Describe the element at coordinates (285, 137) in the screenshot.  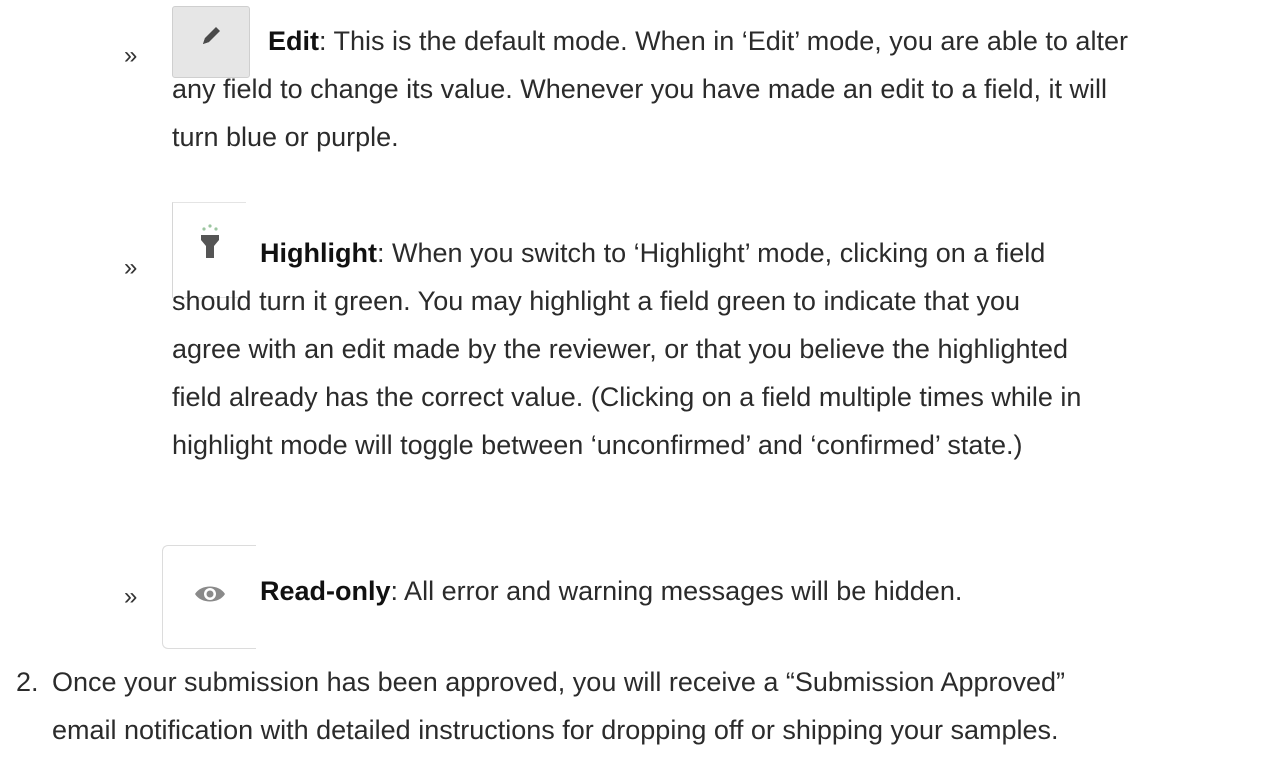
I see `edit-description-line: turn blue or purple.` at that location.